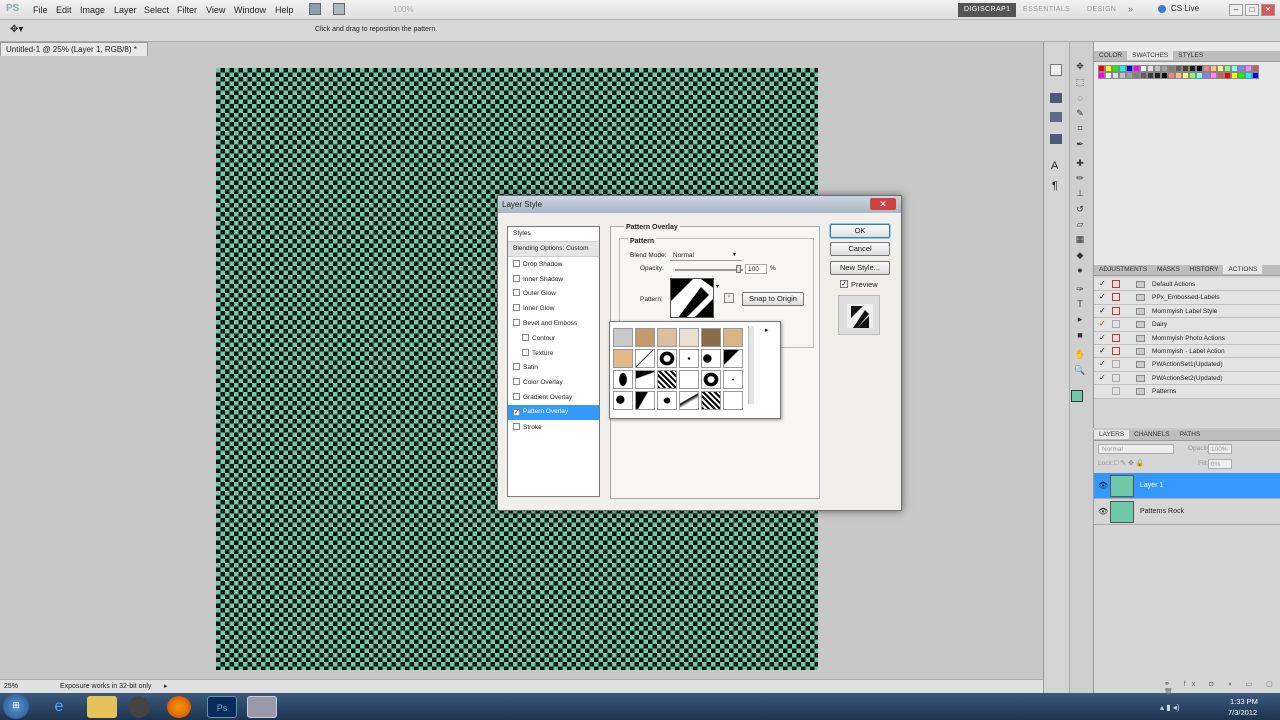 The image size is (1280, 720). What do you see at coordinates (1054, 166) in the screenshot?
I see `character-icon: A` at bounding box center [1054, 166].